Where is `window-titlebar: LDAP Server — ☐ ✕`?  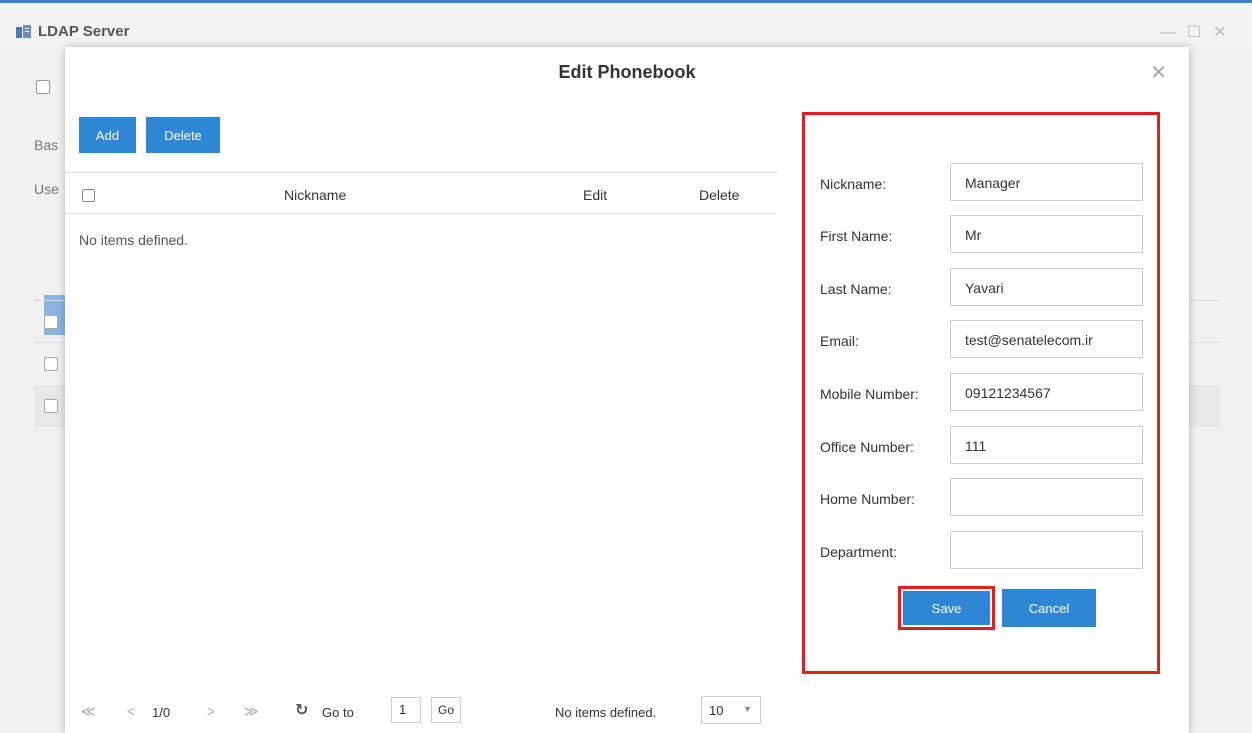
window-titlebar: LDAP Server — ☐ ✕ is located at coordinates (626, 25).